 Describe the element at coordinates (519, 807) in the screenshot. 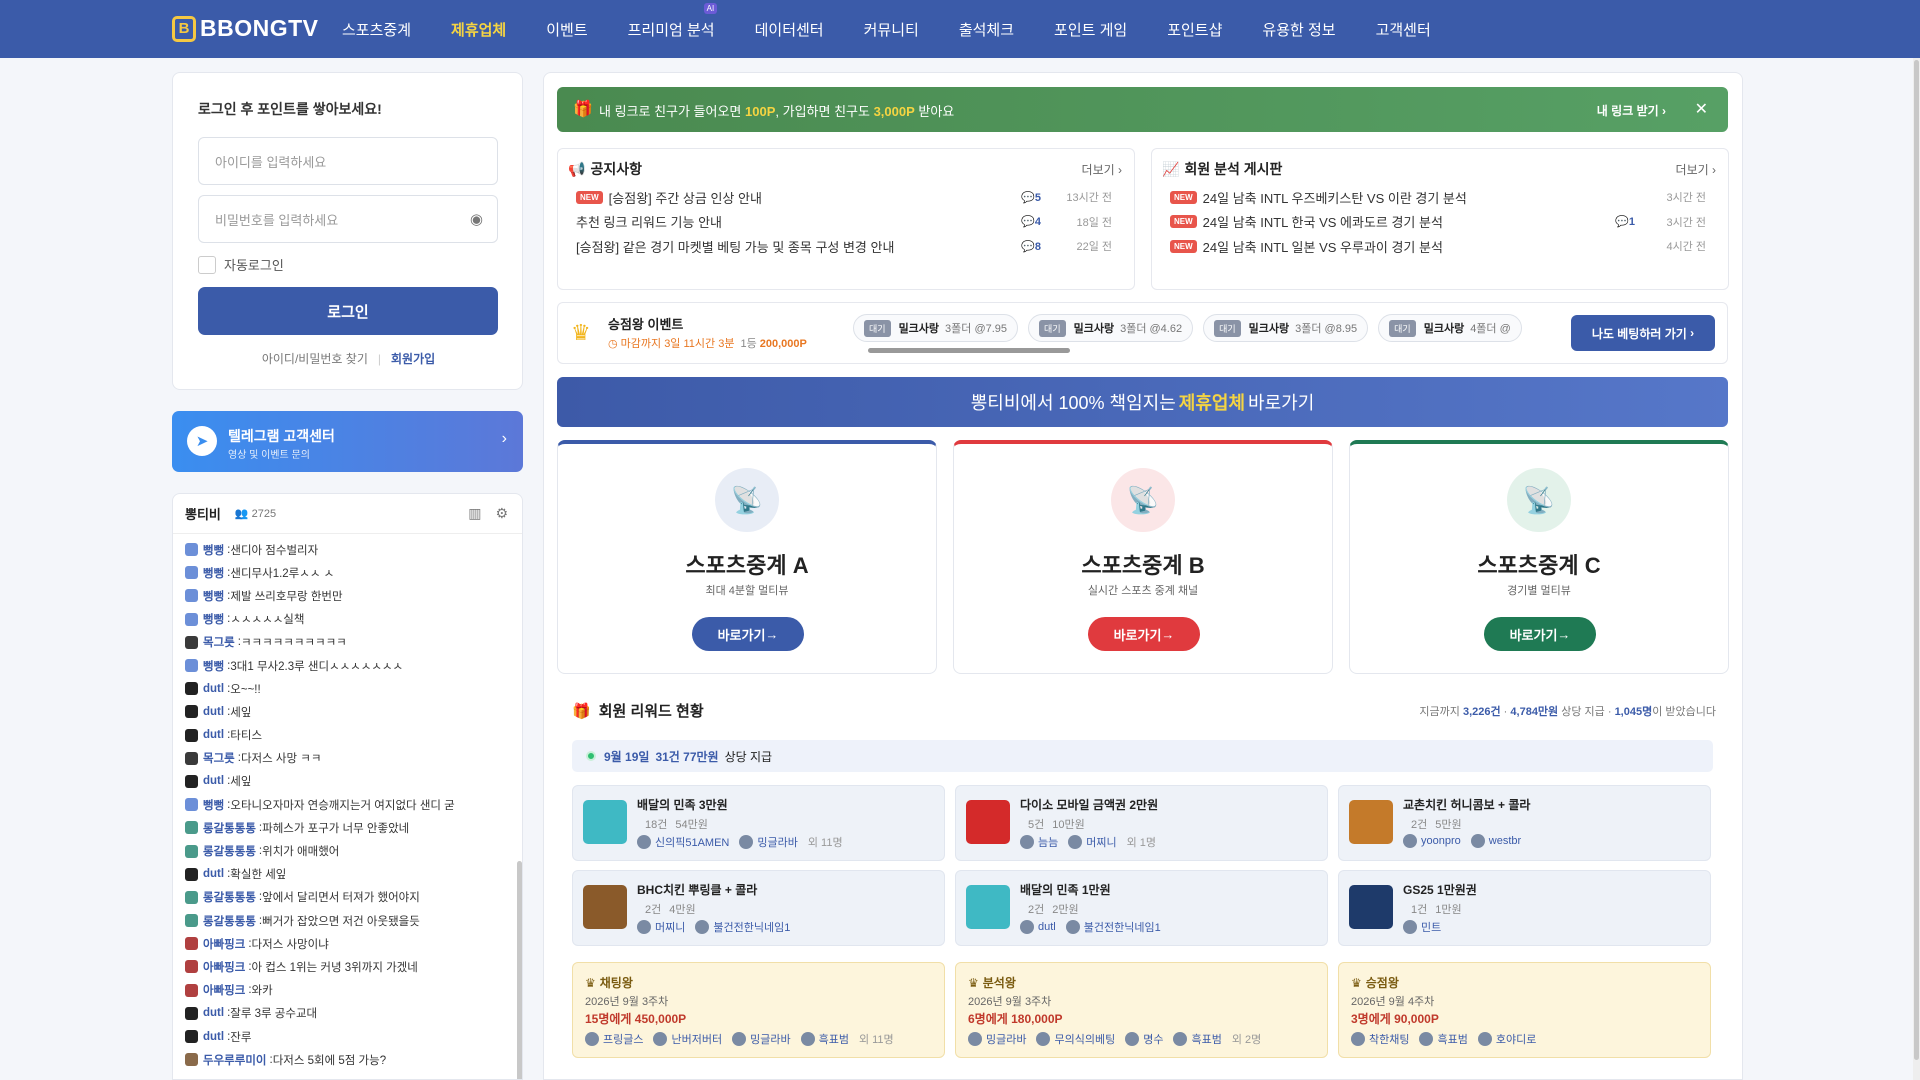

I see `chat-scrollbar` at that location.